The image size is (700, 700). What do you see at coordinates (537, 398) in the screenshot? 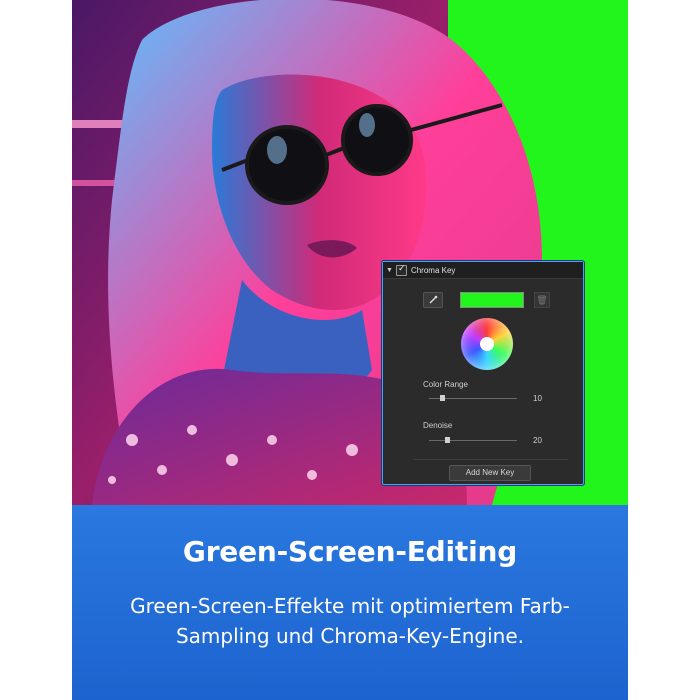
I see `color-range-value: 10` at bounding box center [537, 398].